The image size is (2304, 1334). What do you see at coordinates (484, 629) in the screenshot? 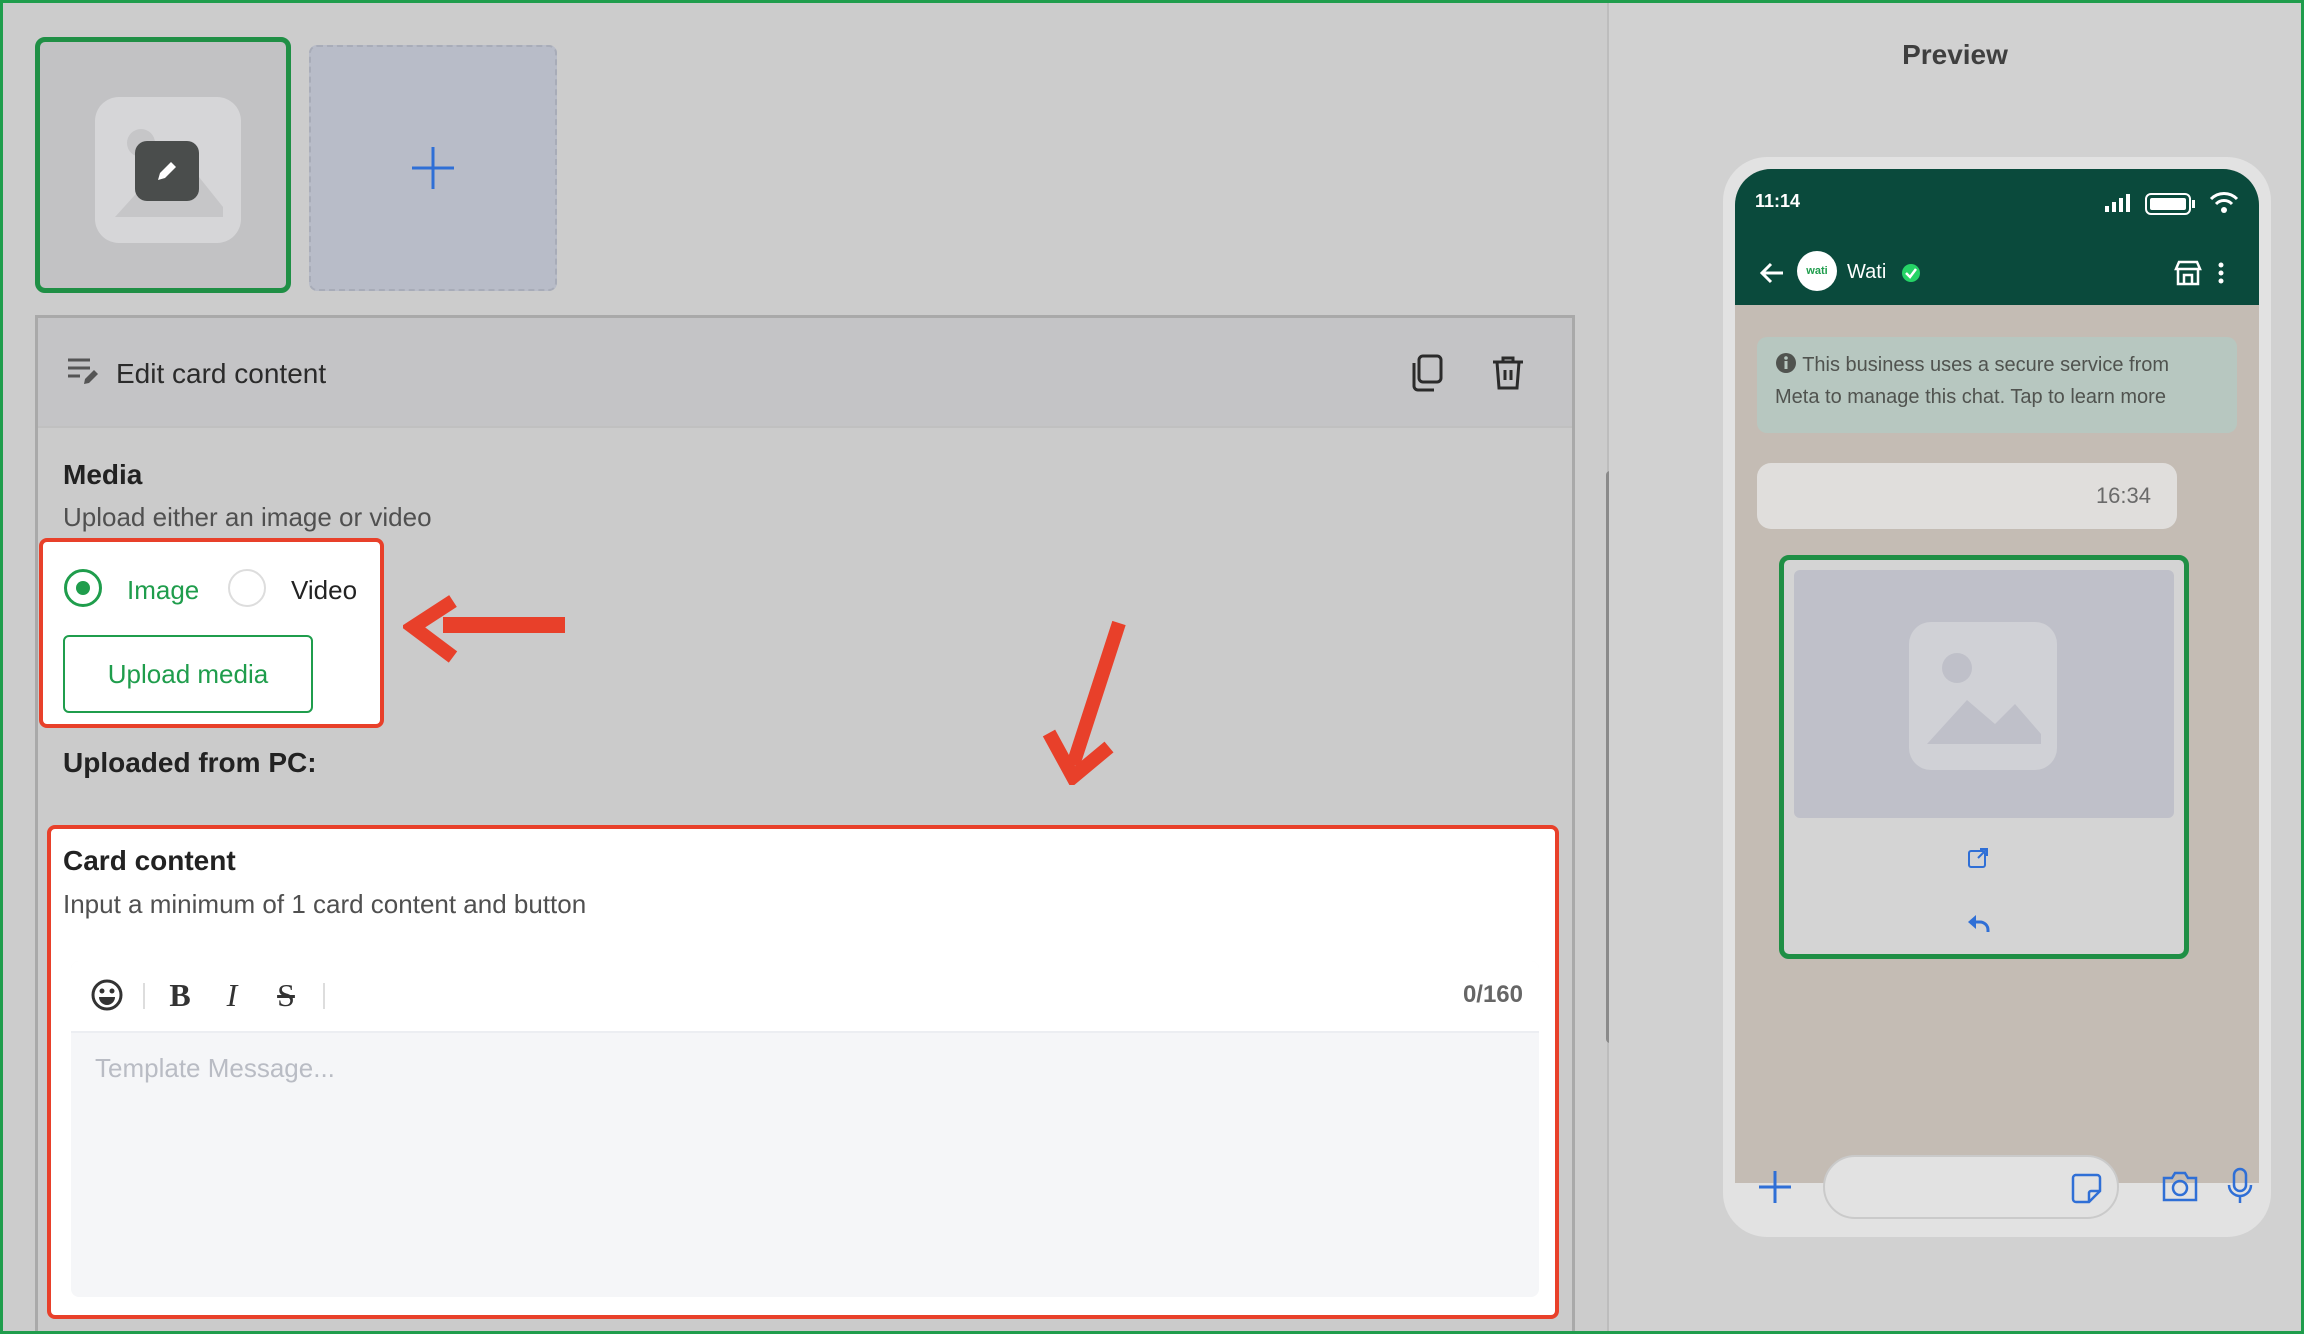
I see `annotation-arrow-left` at bounding box center [484, 629].